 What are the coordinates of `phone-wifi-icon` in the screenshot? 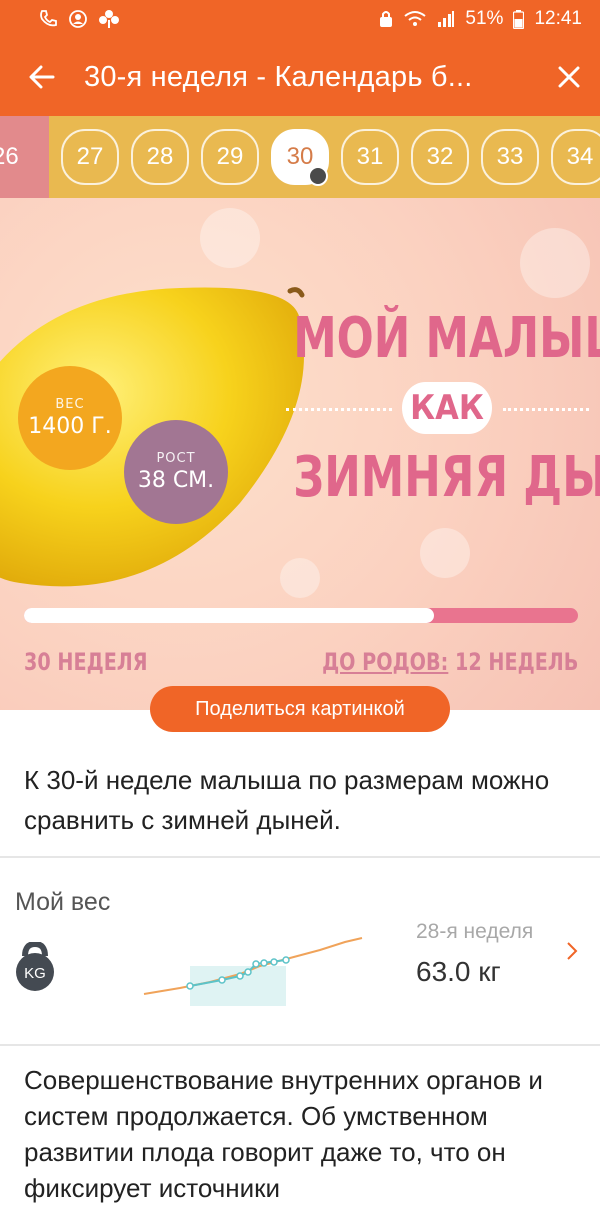 It's located at (48, 19).